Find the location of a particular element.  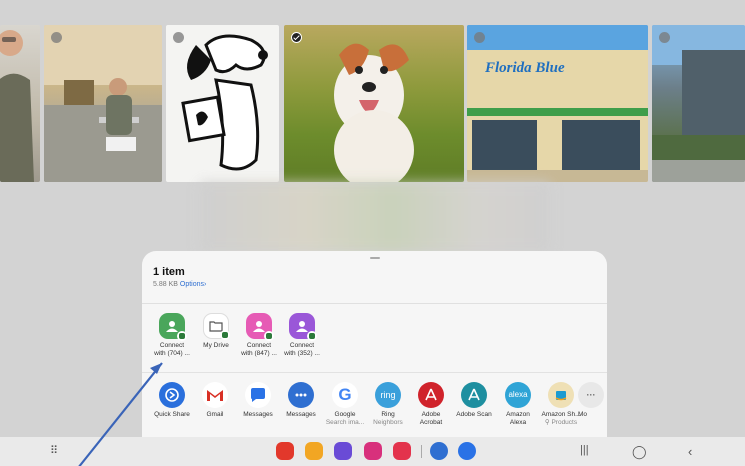

folder-icon is located at coordinates (314, 451).